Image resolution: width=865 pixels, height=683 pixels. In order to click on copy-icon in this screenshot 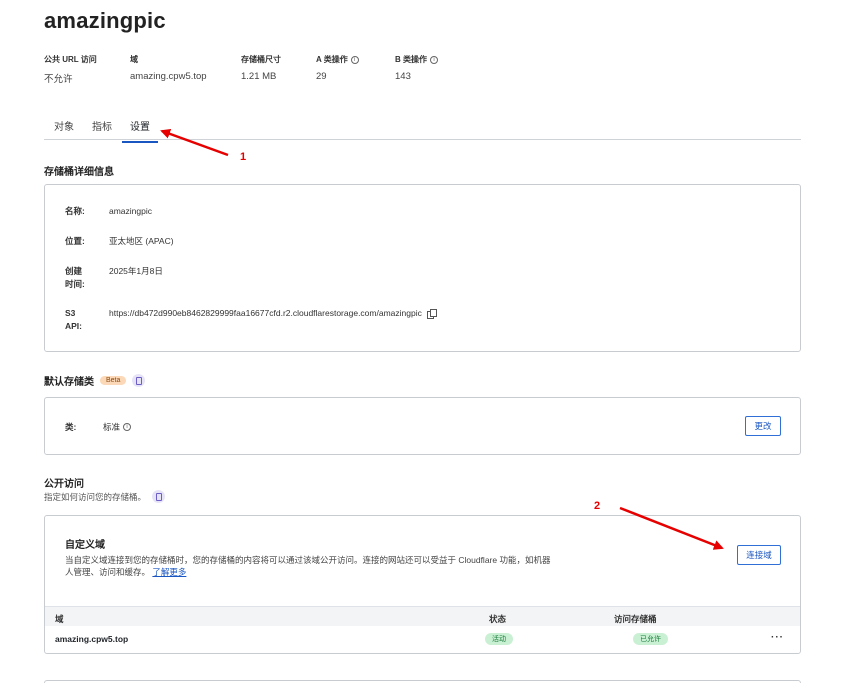, I will do `click(431, 314)`.